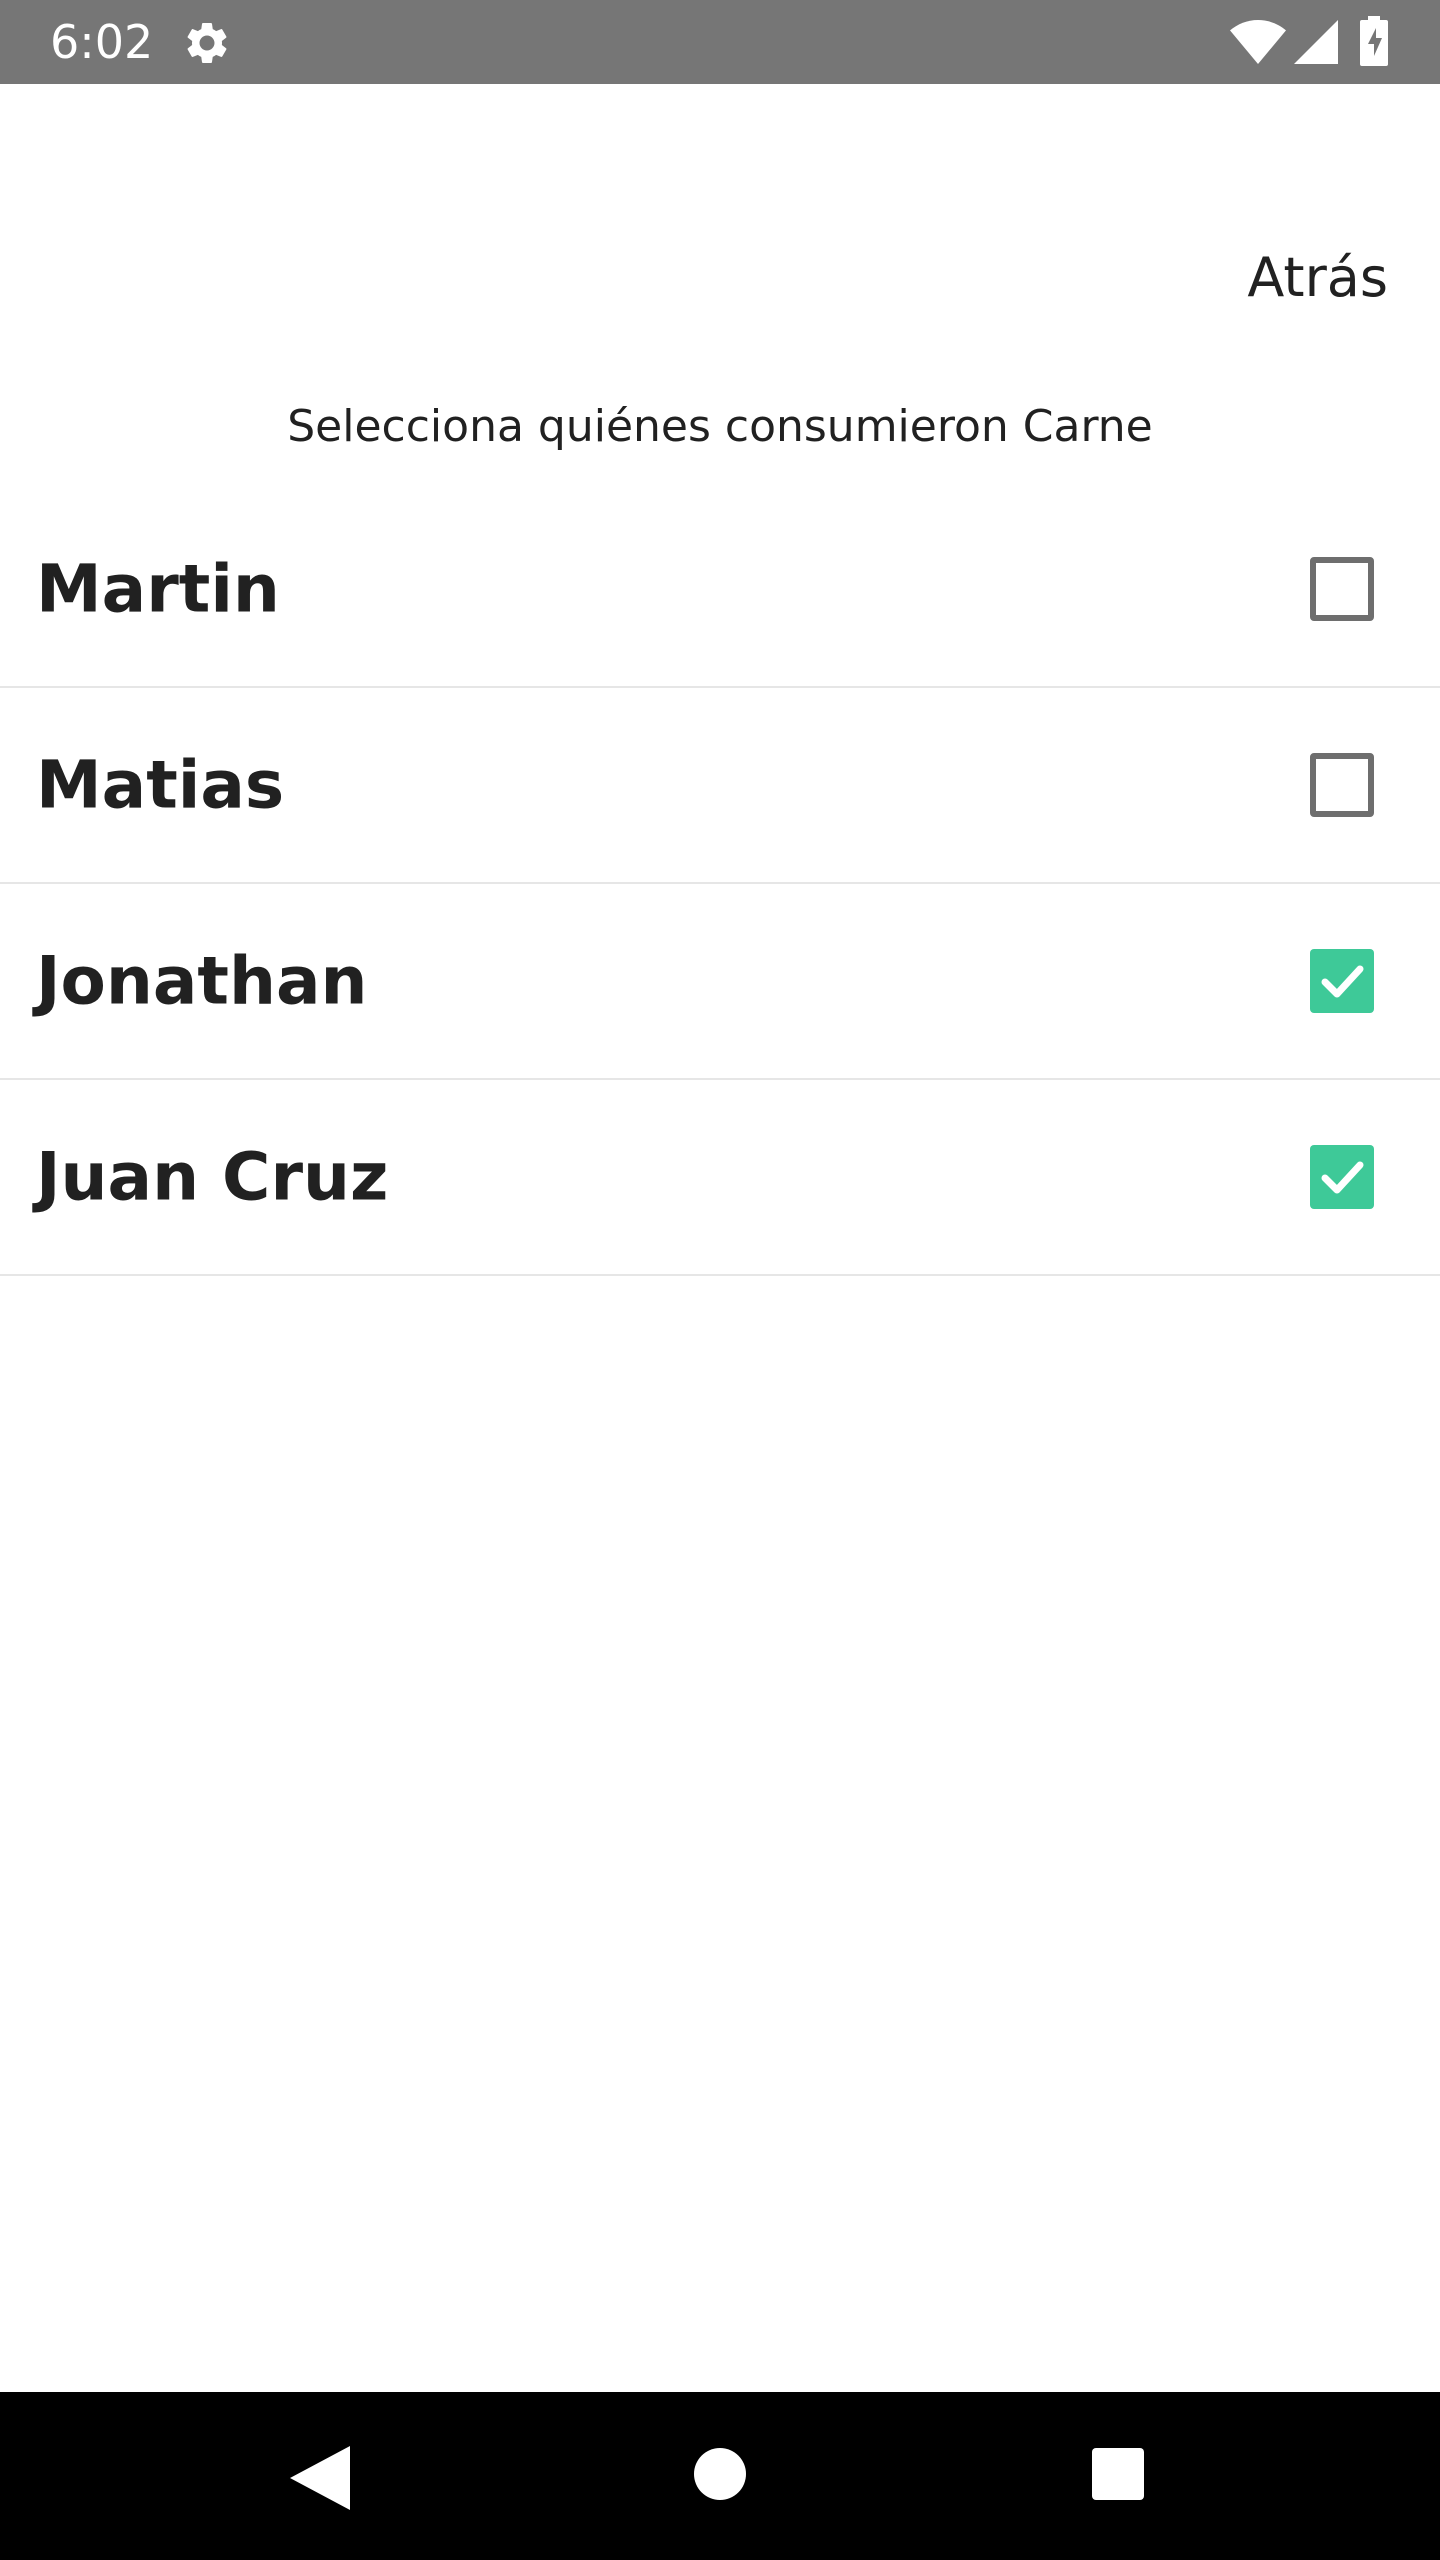 This screenshot has width=1440, height=2560. What do you see at coordinates (720, 982) in the screenshot?
I see `list-item: Jonathan` at bounding box center [720, 982].